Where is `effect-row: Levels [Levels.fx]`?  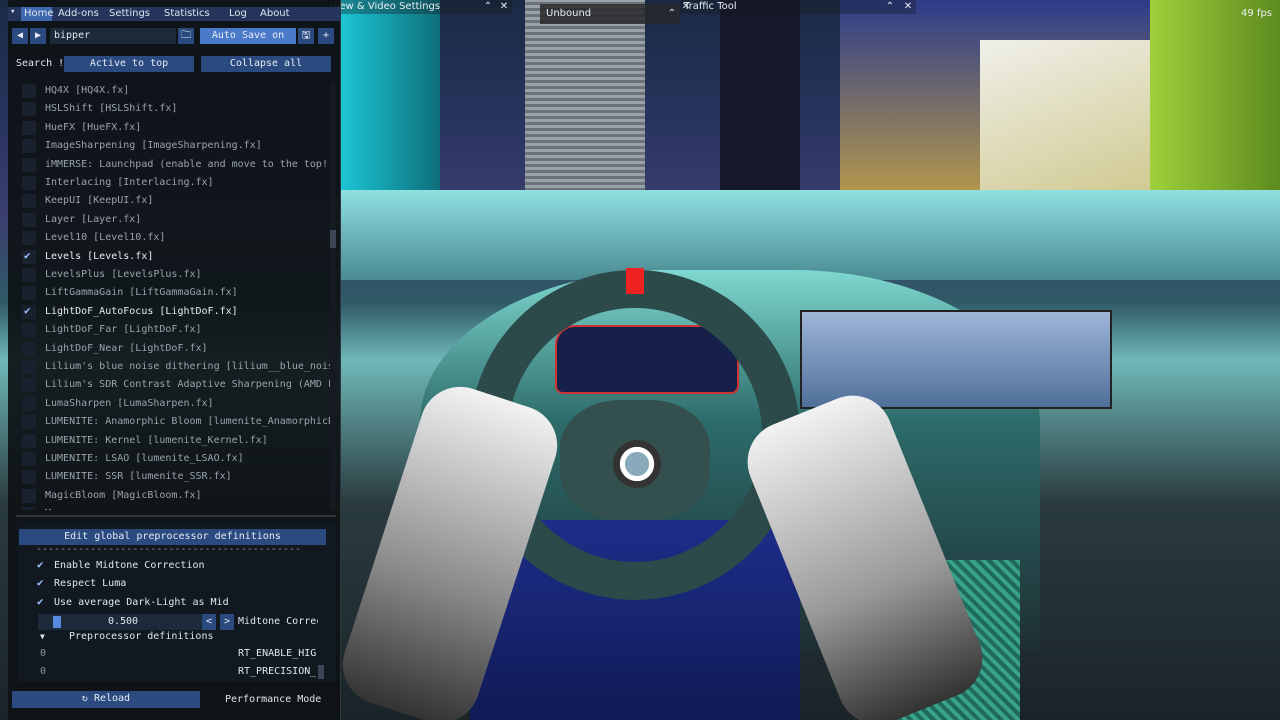
effect-row: Levels [Levels.fx] is located at coordinates (174, 257).